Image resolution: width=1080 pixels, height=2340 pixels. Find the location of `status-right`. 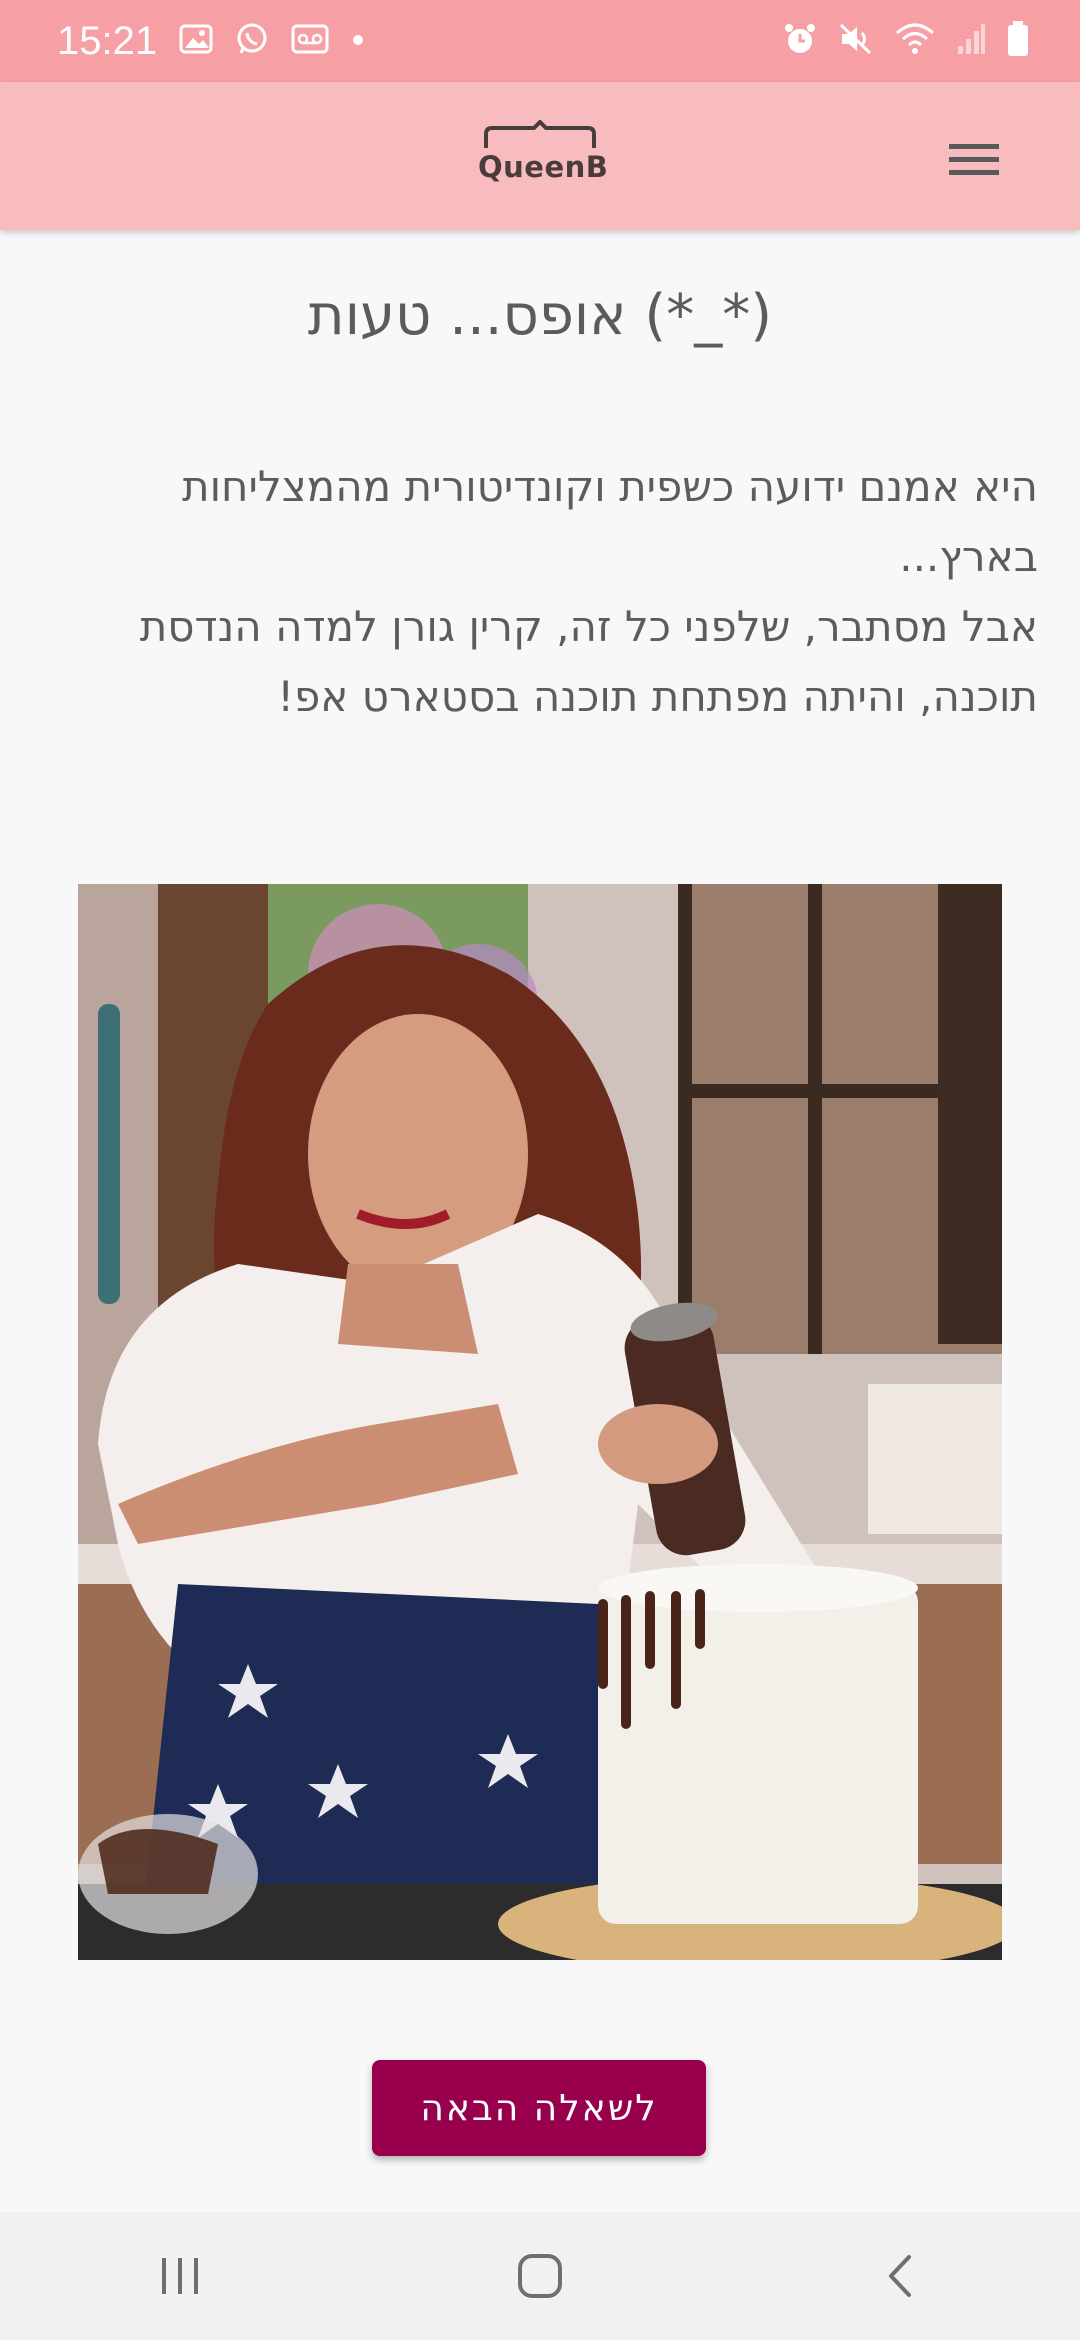

status-right is located at coordinates (906, 41).